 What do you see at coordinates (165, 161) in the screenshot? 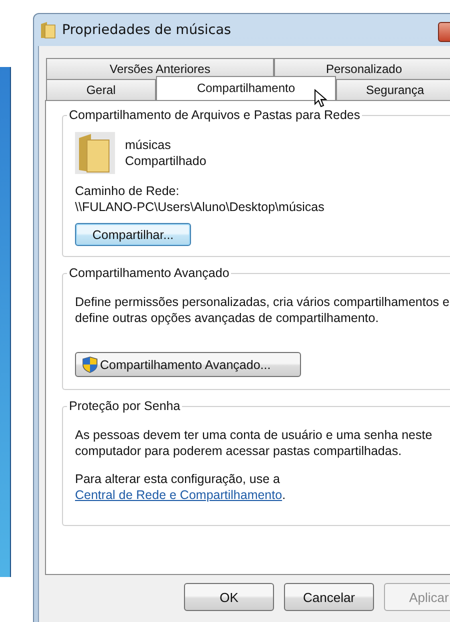
I see `share-status: Compartilhado` at bounding box center [165, 161].